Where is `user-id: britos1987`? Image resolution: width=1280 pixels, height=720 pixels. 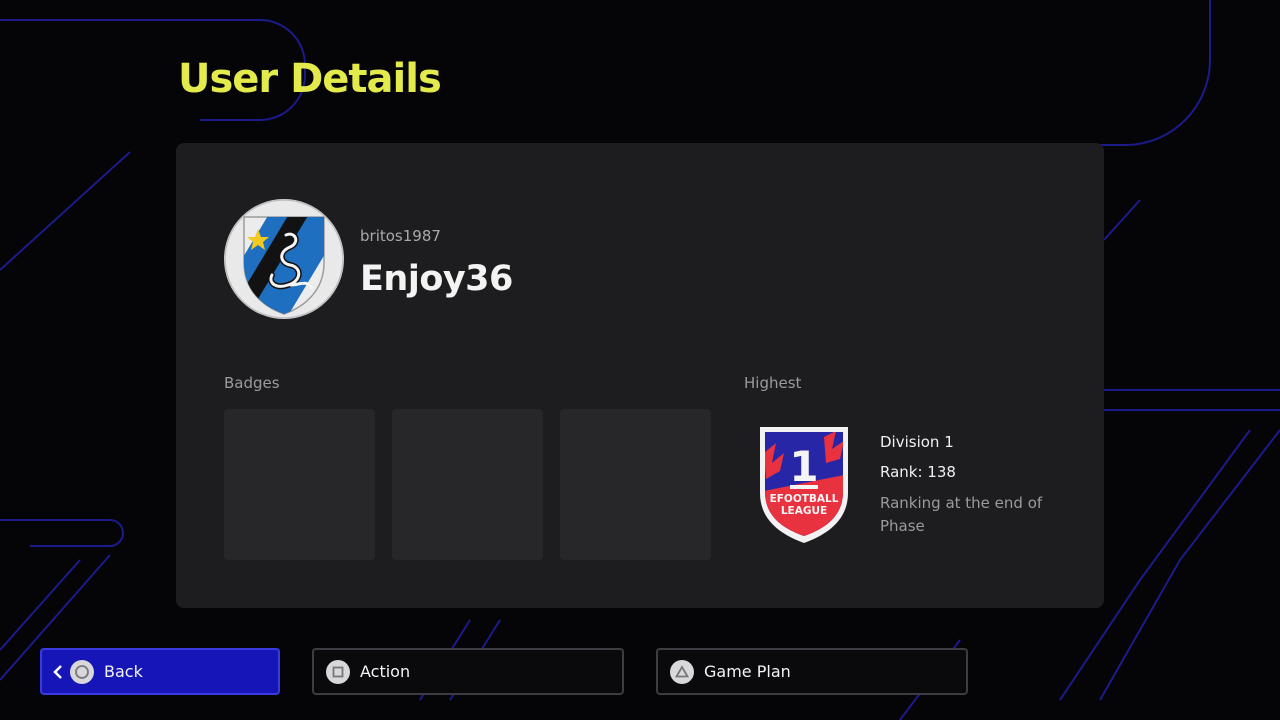 user-id: britos1987 is located at coordinates (400, 236).